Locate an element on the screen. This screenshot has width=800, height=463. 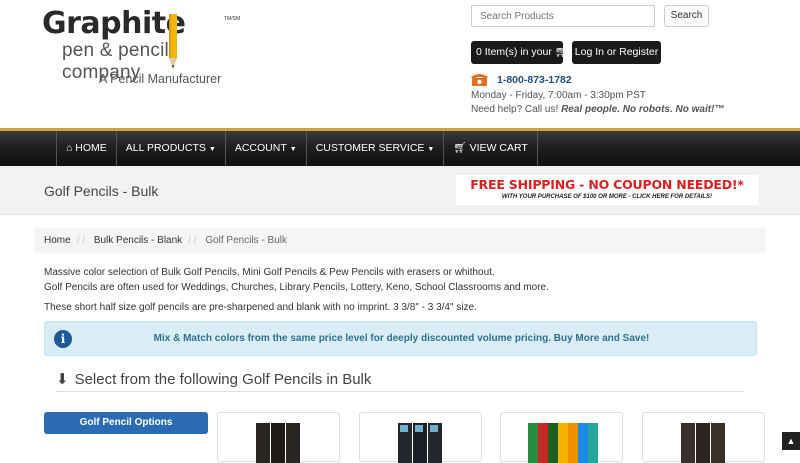
home-icon: ⌂ is located at coordinates (69, 148).